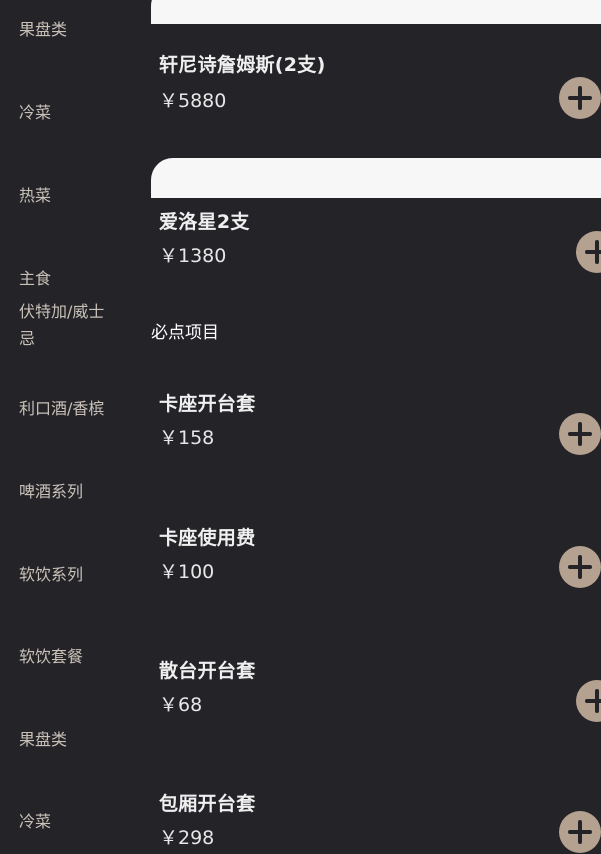  What do you see at coordinates (181, 705) in the screenshot?
I see `product-price: ￥68` at bounding box center [181, 705].